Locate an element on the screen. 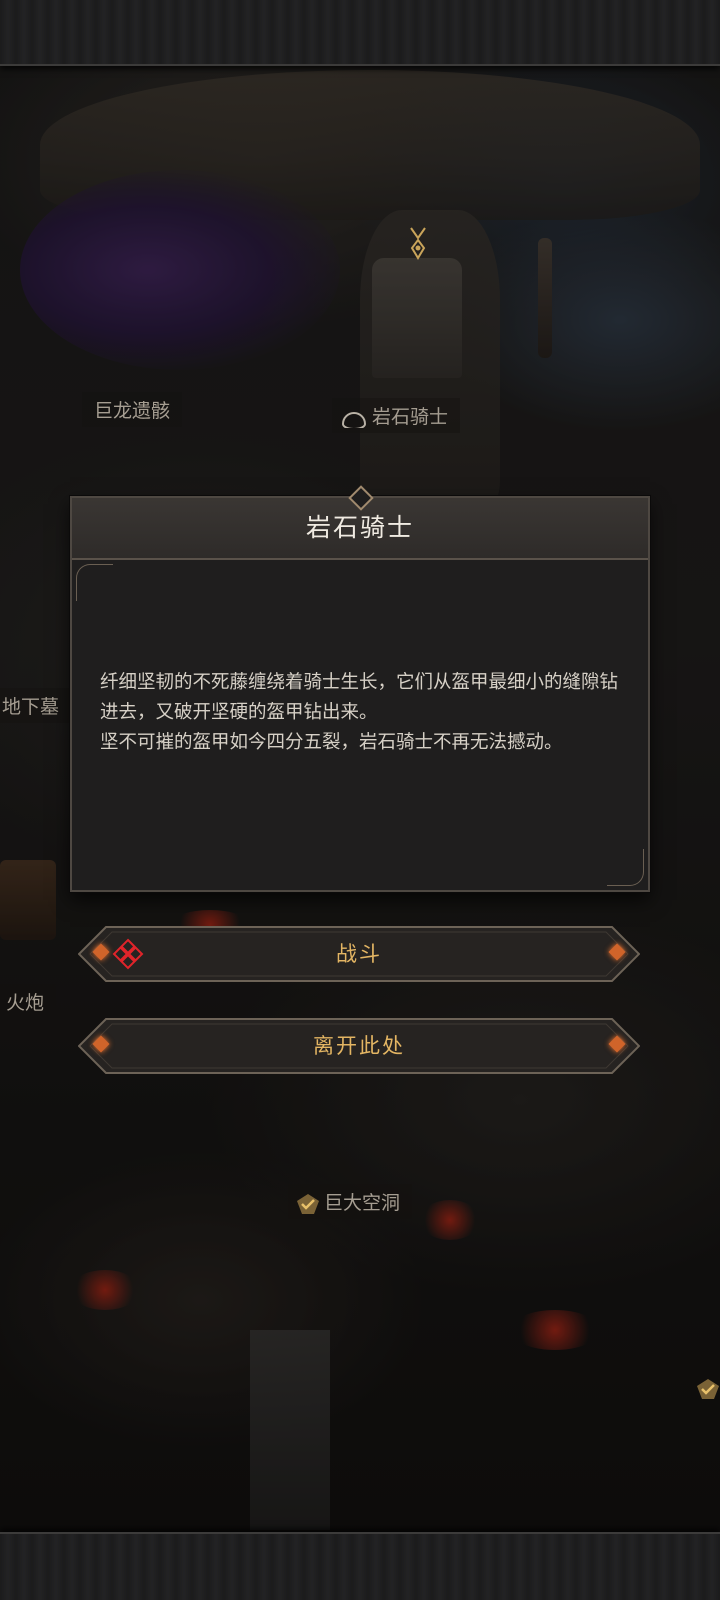 The height and width of the screenshot is (1600, 720). down-arrow-marker-icon is located at coordinates (418, 243).